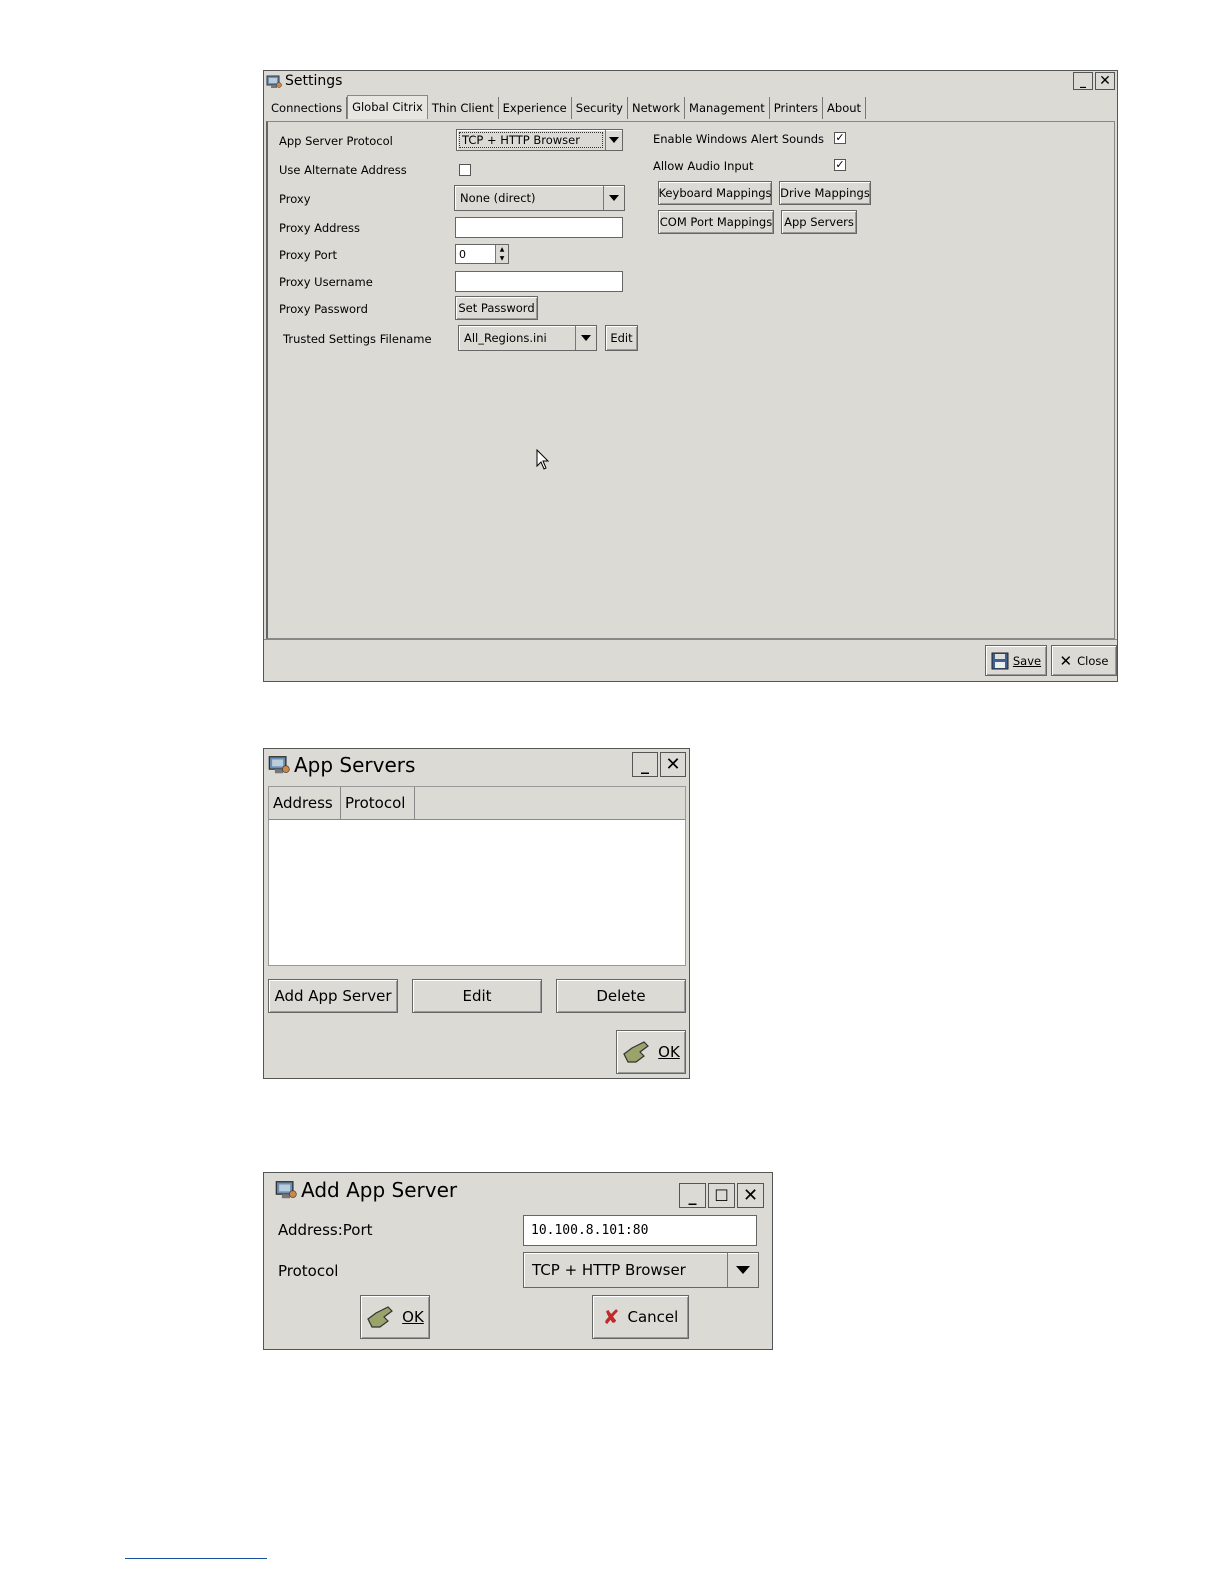  What do you see at coordinates (463, 108) in the screenshot?
I see `tab-thin-client: Thin Client` at bounding box center [463, 108].